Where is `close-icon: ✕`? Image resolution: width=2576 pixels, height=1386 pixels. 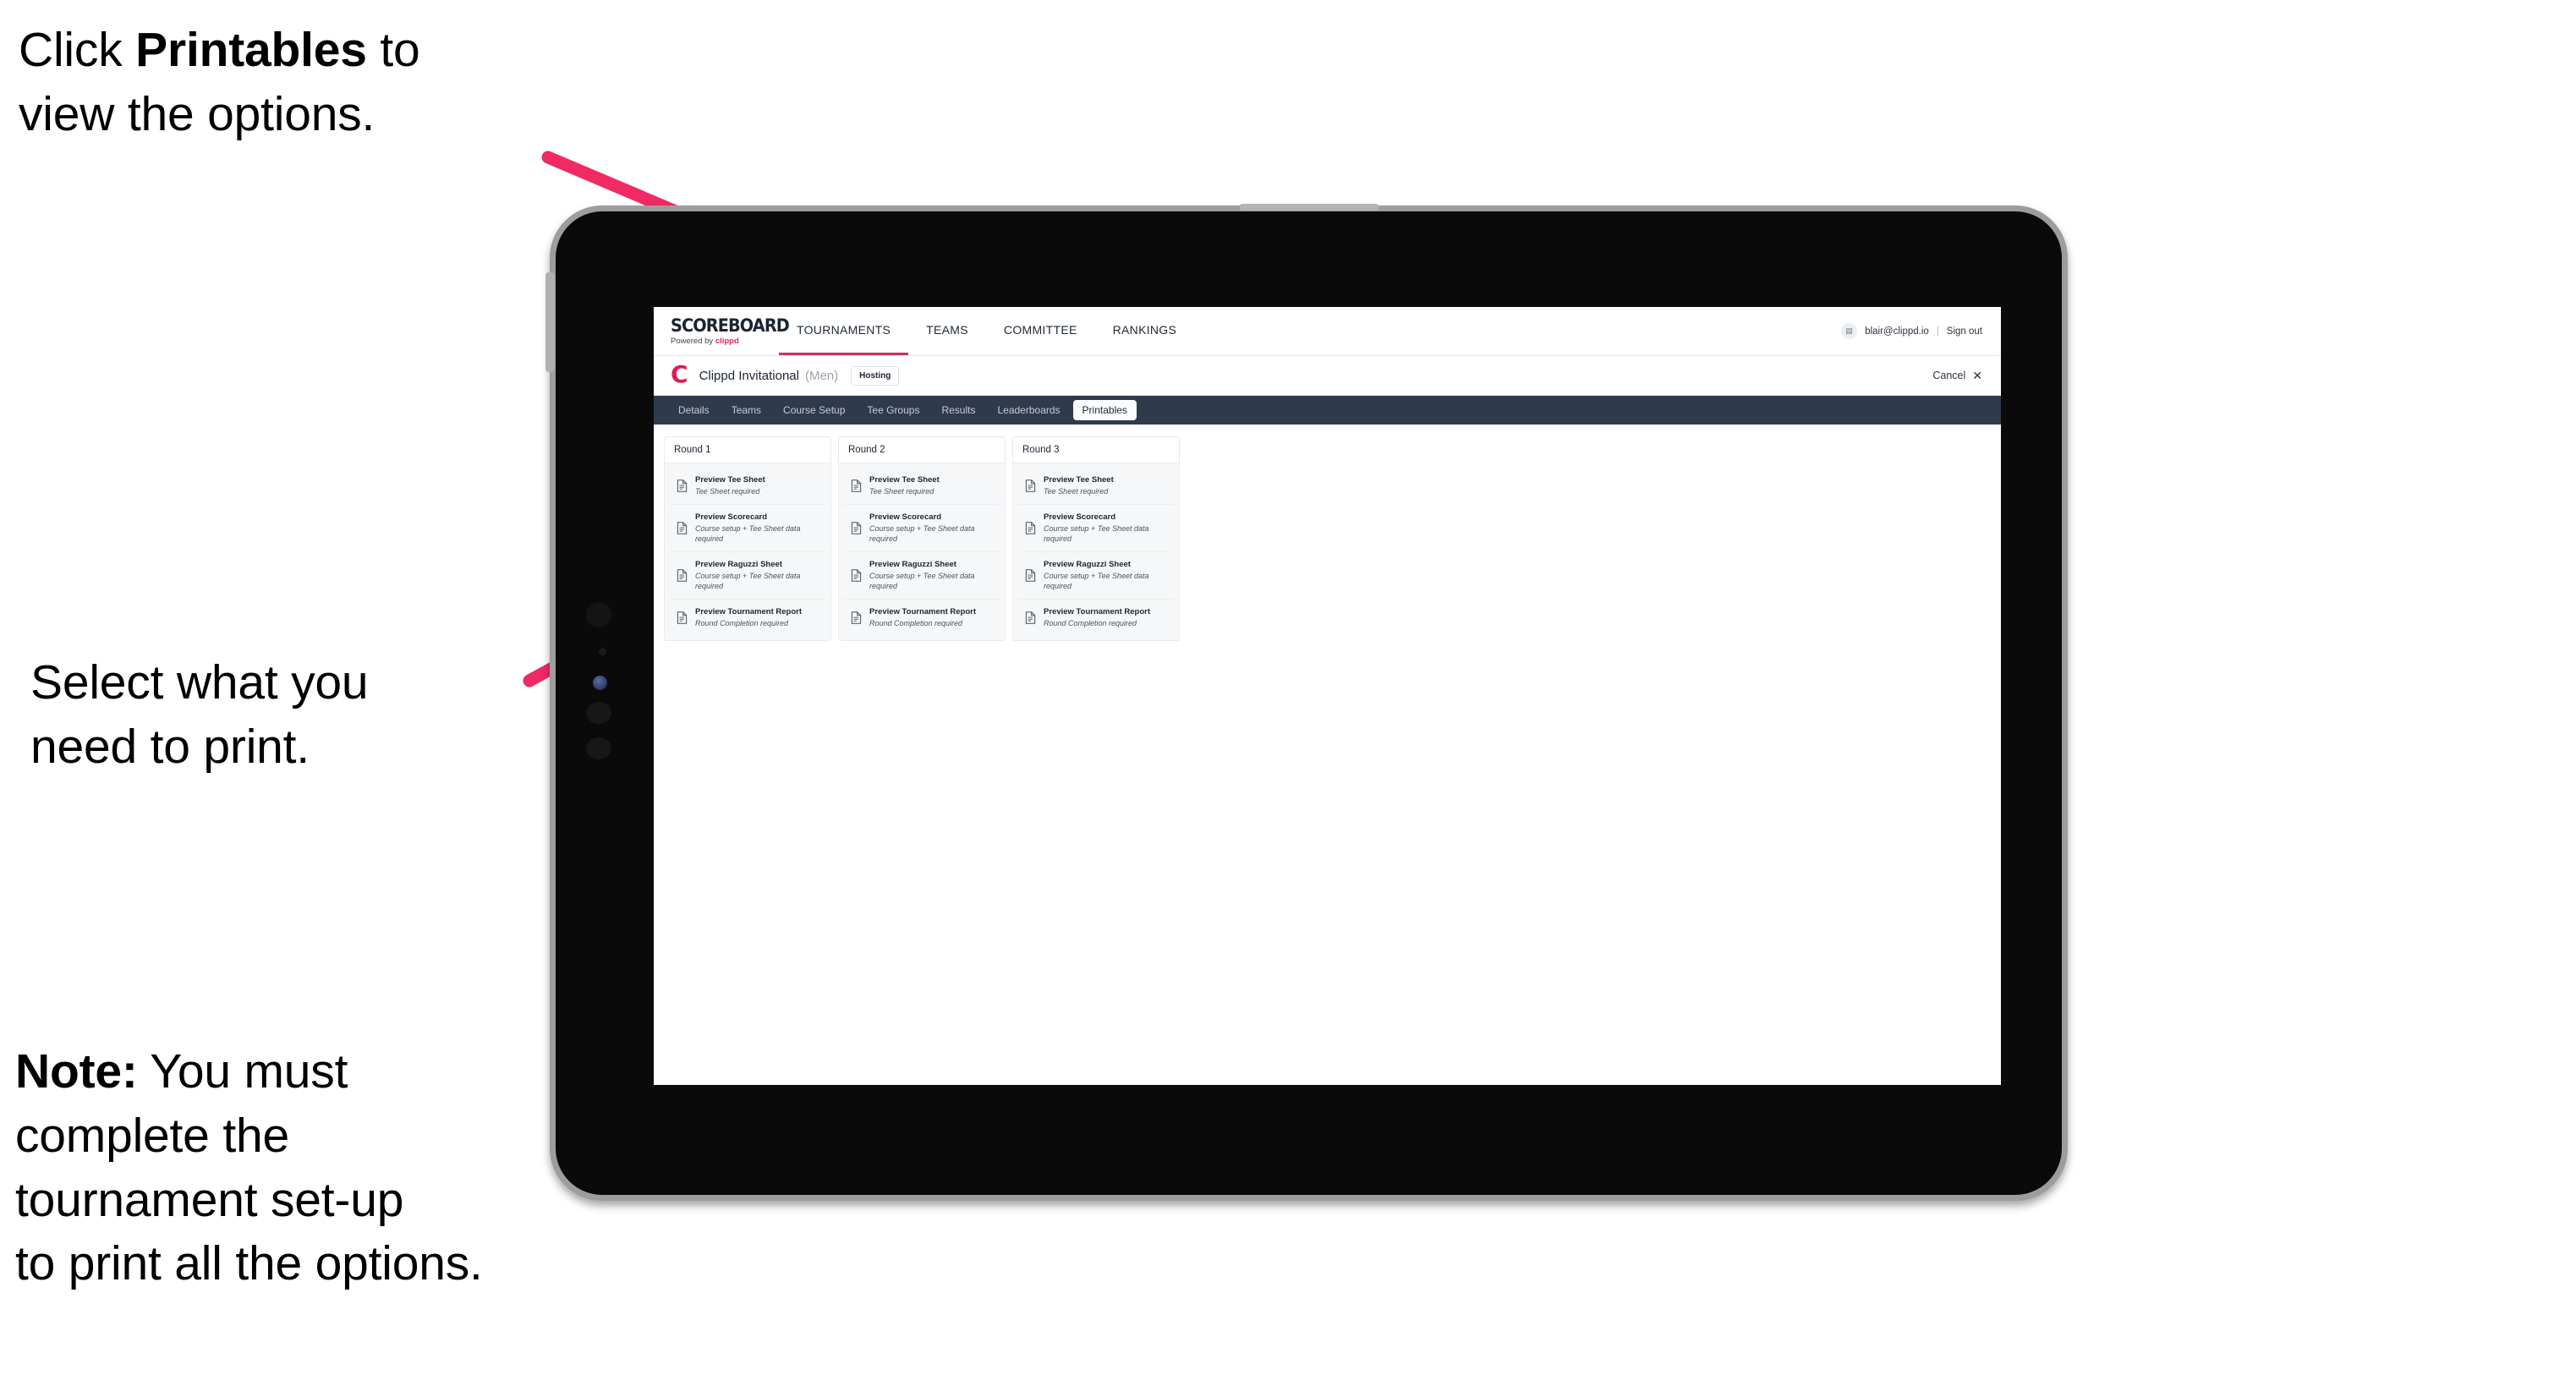
close-icon: ✕ is located at coordinates (1977, 375).